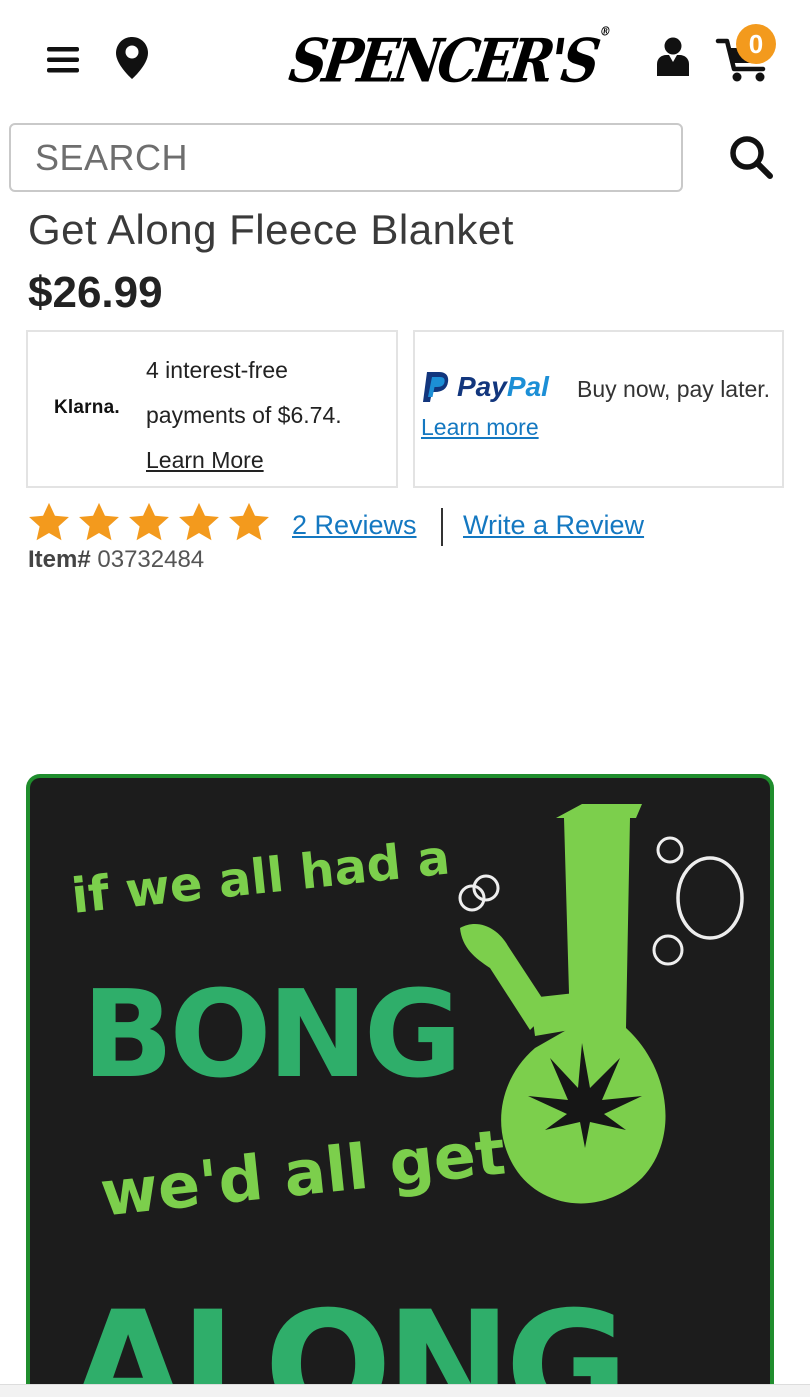  I want to click on product-title: Get Along Fleece Blanket, so click(271, 229).